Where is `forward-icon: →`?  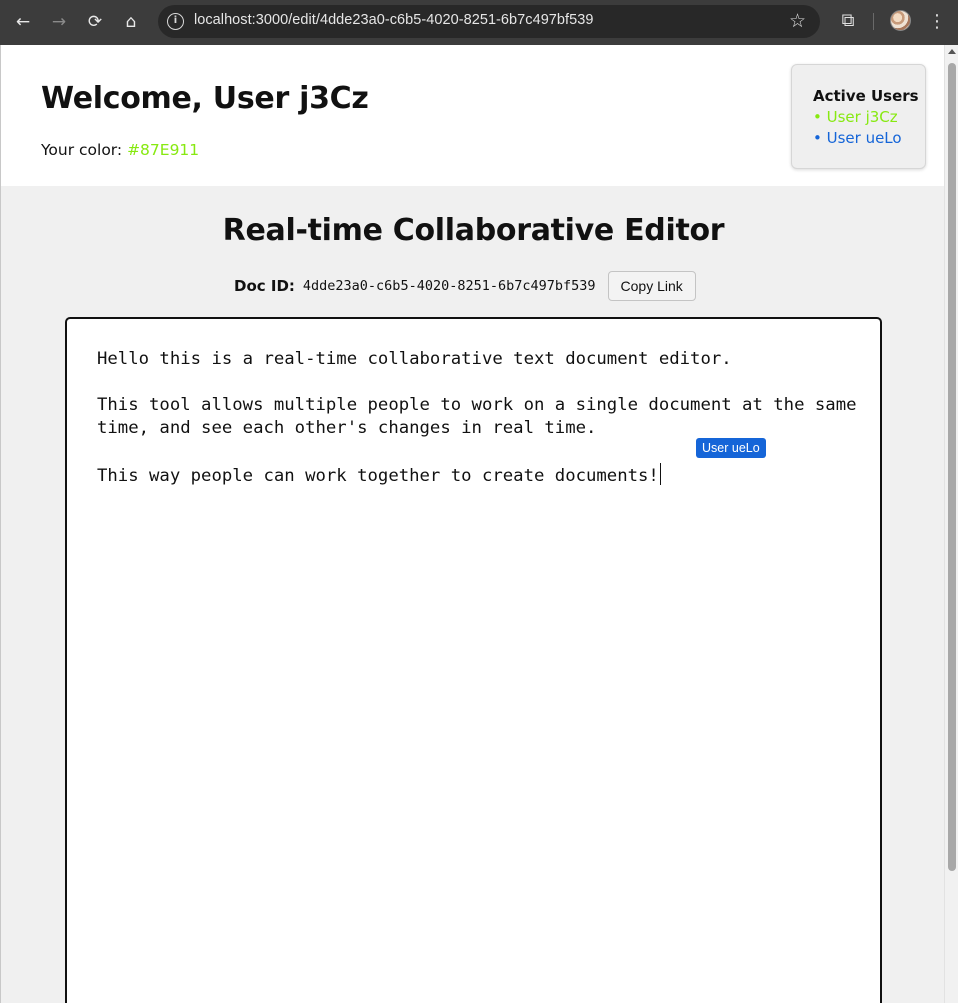 forward-icon: → is located at coordinates (59, 22).